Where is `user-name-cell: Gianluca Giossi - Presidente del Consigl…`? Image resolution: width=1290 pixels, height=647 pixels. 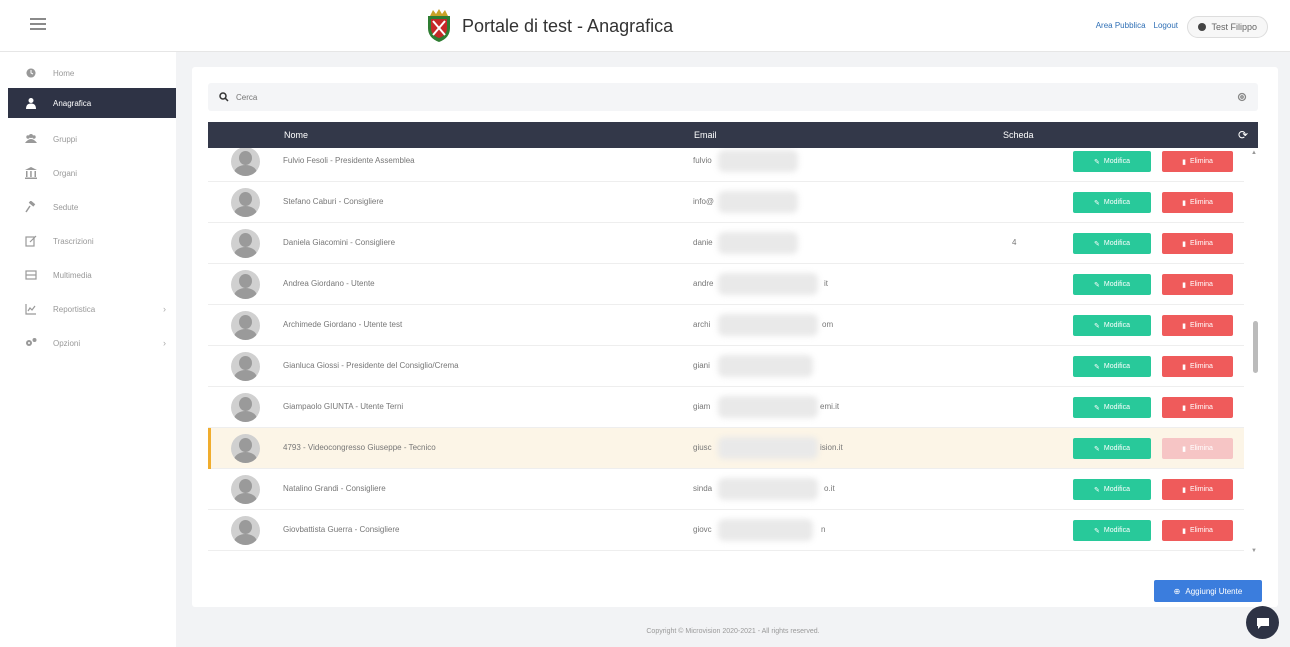 user-name-cell: Gianluca Giossi - Presidente del Consigl… is located at coordinates (371, 365).